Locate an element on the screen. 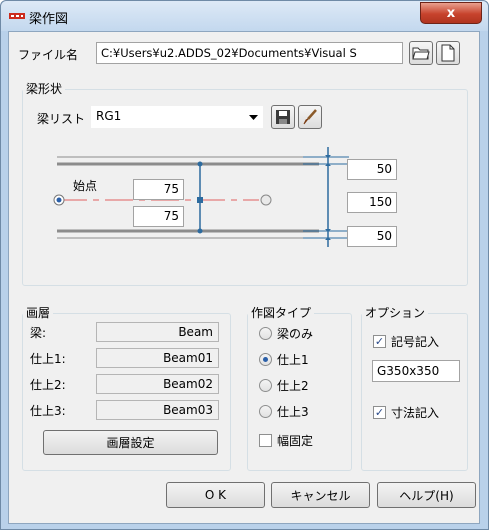 Image resolution: width=489 pixels, height=530 pixels. beam-diagram is located at coordinates (201, 197).